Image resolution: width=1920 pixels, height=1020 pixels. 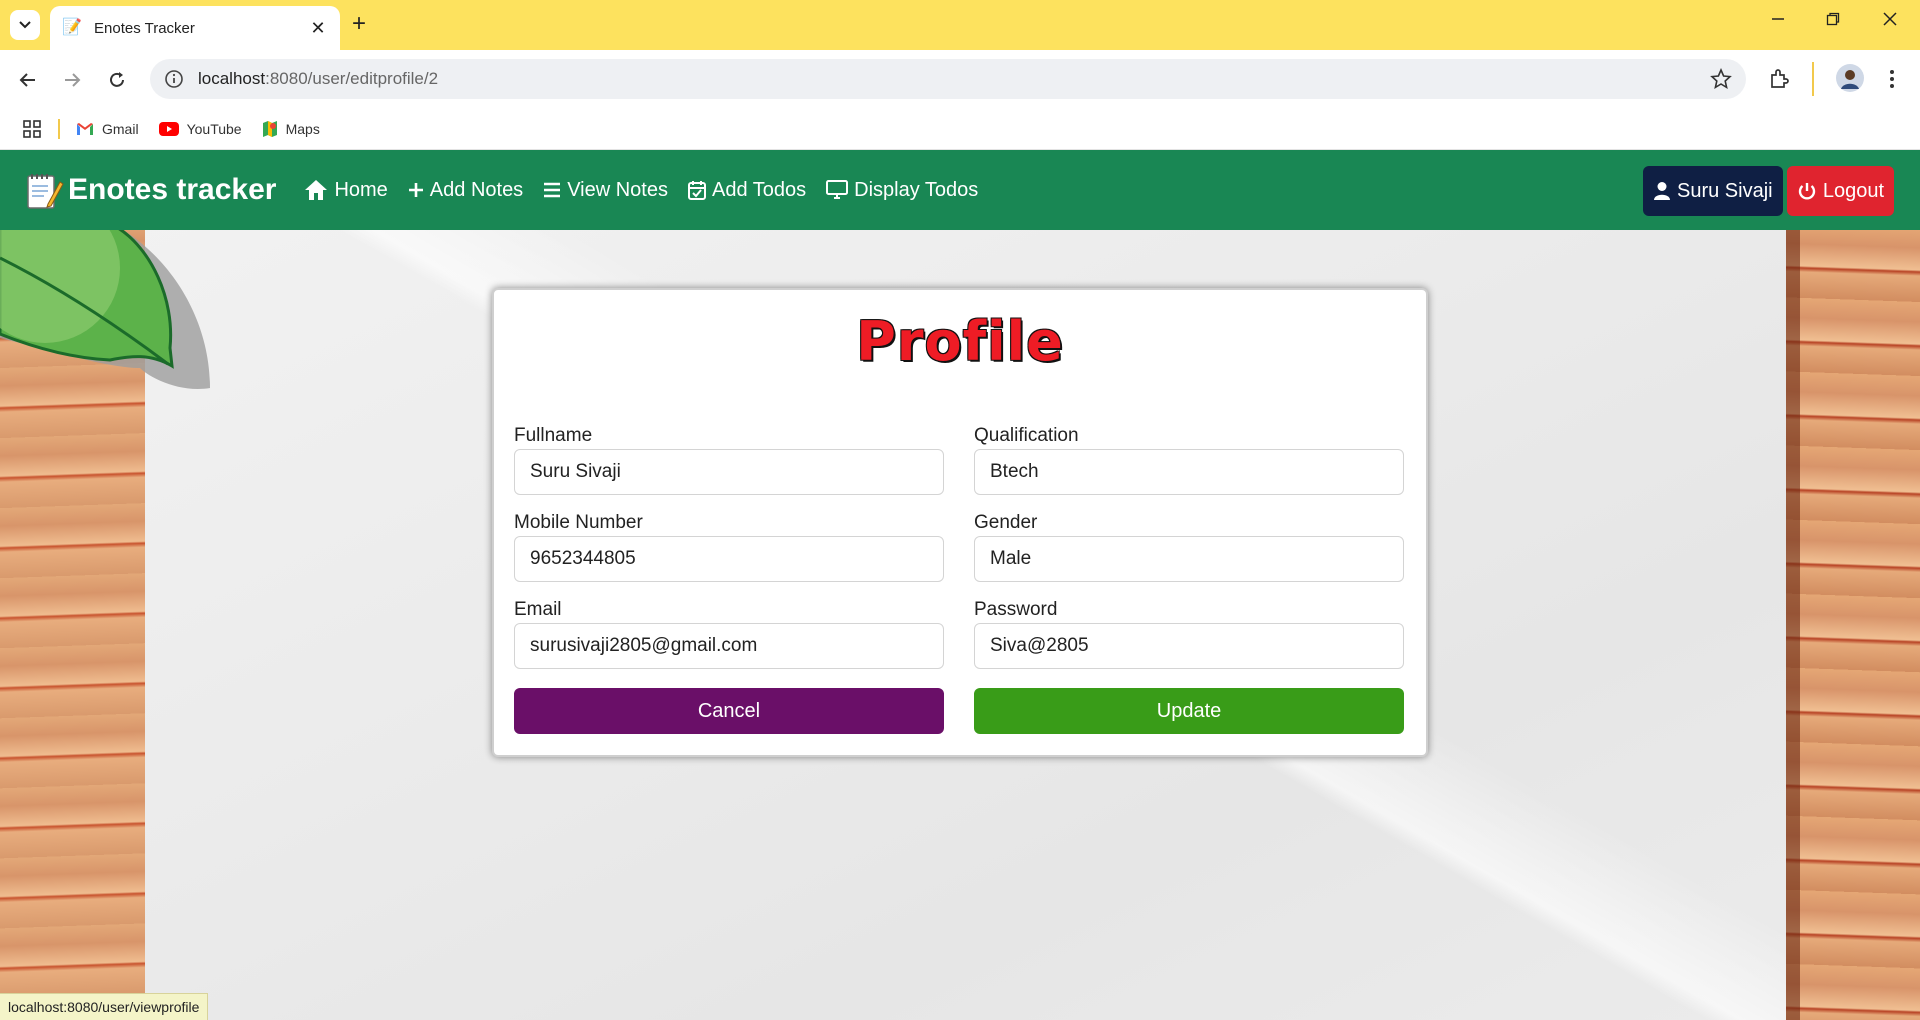 I want to click on fullname-label: Fullname, so click(x=553, y=435).